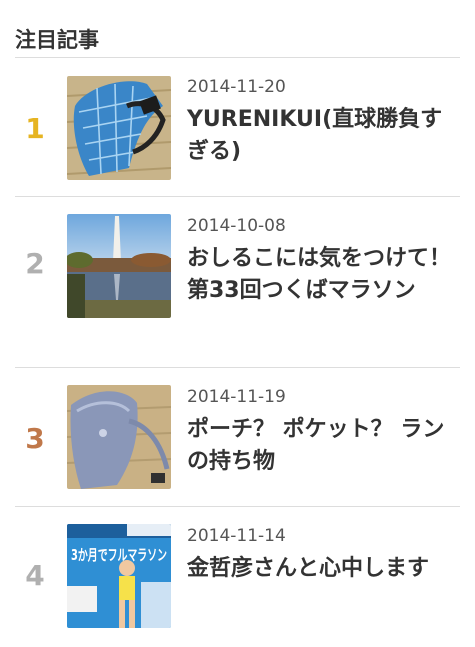  I want to click on article-date: 2014-11-19, so click(236, 397).